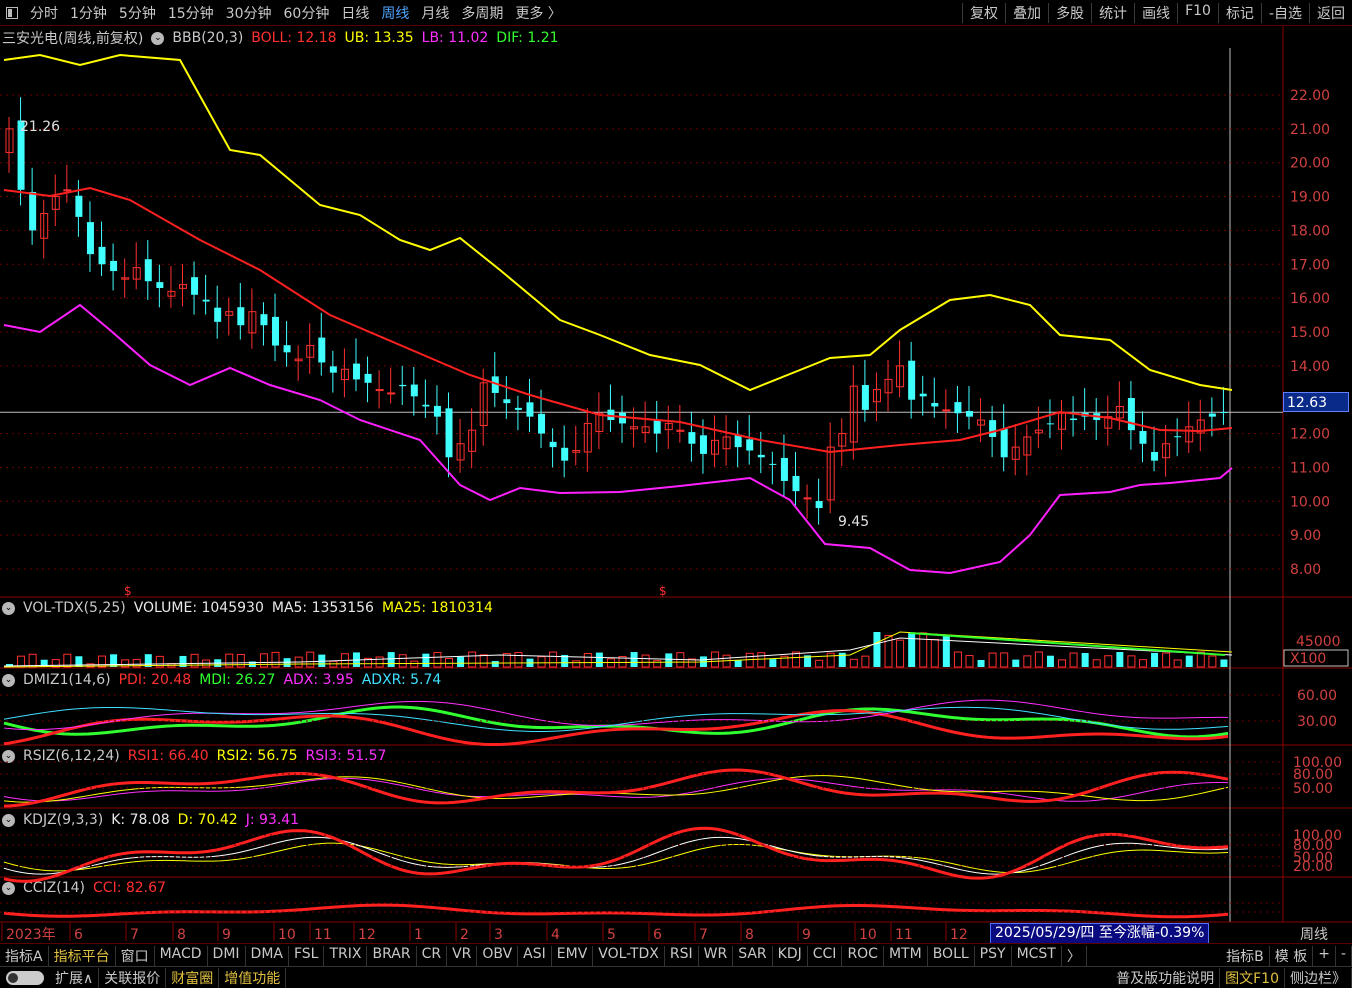  Describe the element at coordinates (663, 591) in the screenshot. I see `dividend-marker: $` at that location.